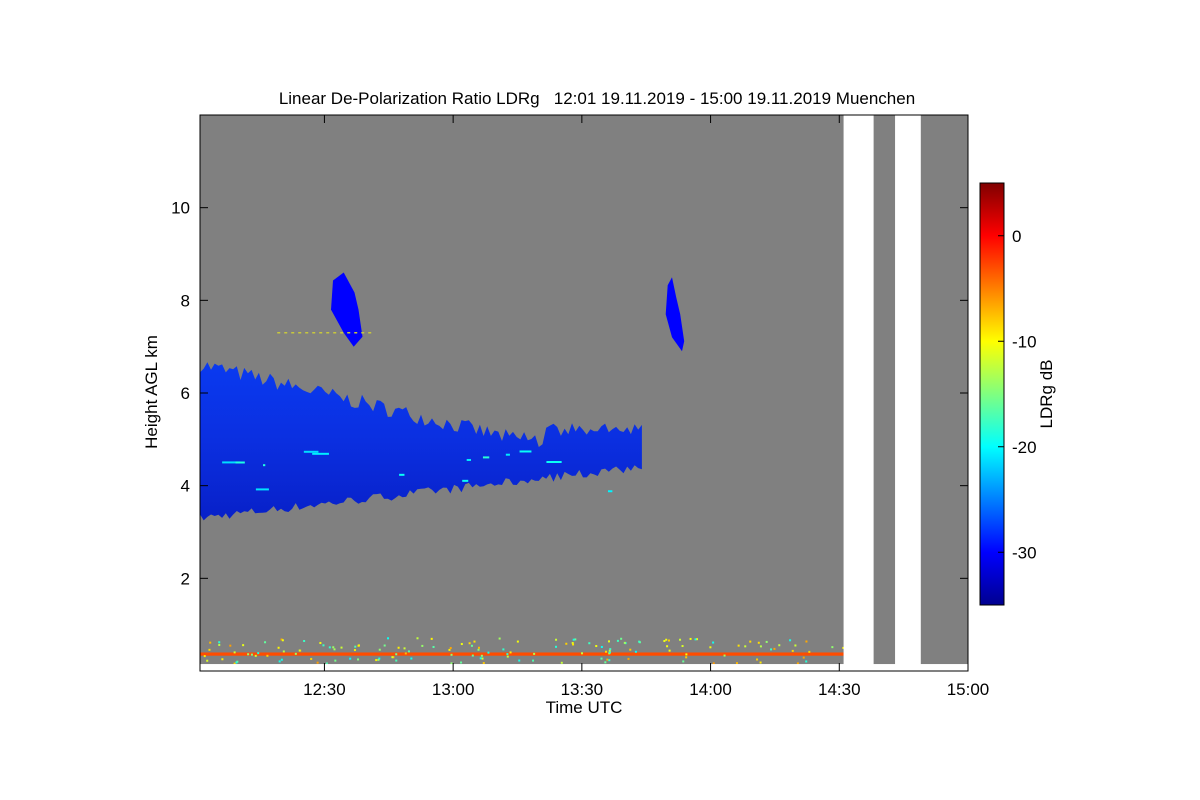 The height and width of the screenshot is (800, 1200). Describe the element at coordinates (151, 392) in the screenshot. I see `y-axis-label: Height AGL km` at that location.